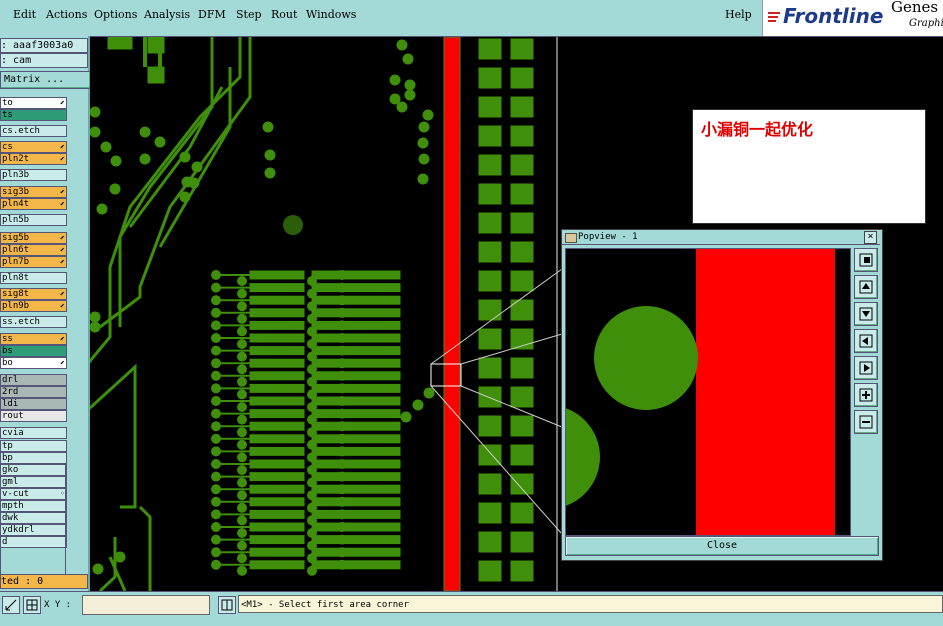 This screenshot has width=943, height=626. I want to click on layer-row-pln4t: pln4t ⬋, so click(33, 204).